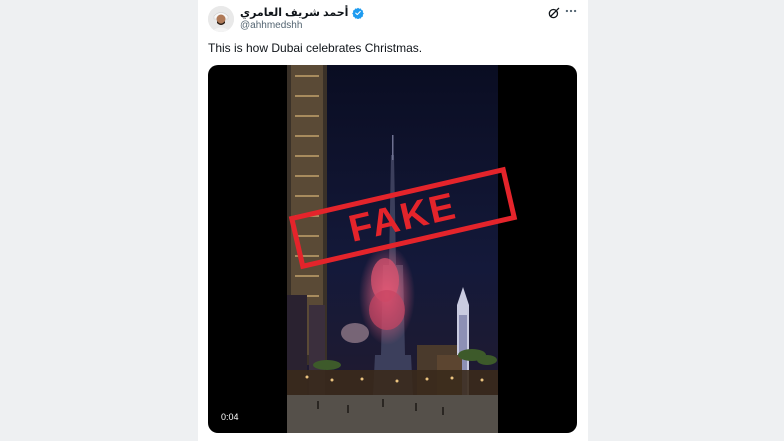  I want to click on author-handle: @ahhmedshh, so click(271, 25).